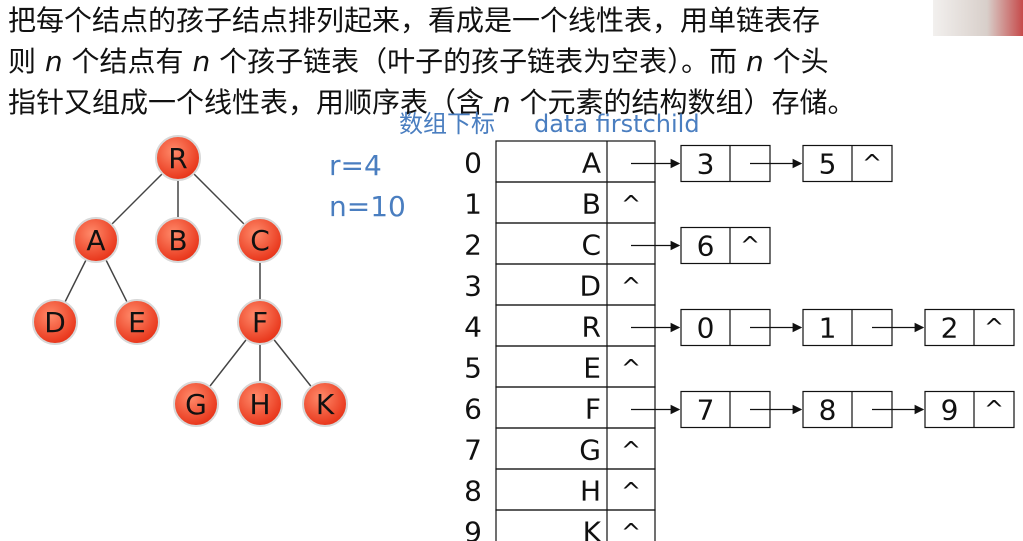  Describe the element at coordinates (950, 328) in the screenshot. I see `chain-node-index: 2` at that location.